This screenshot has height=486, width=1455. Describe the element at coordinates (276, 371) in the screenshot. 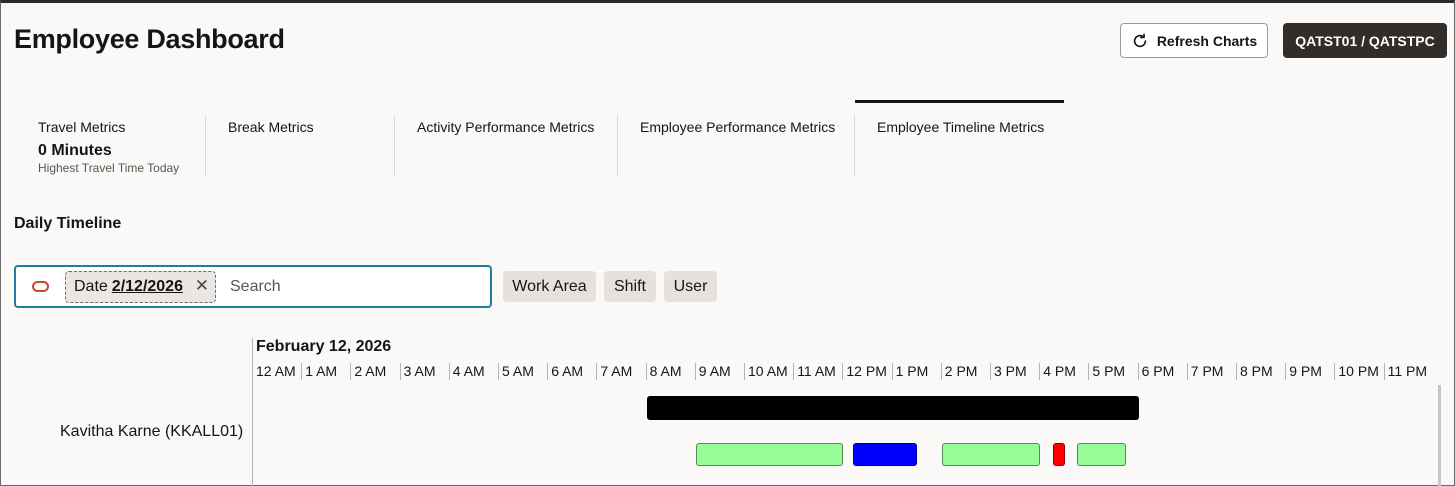

I see `timeline-hour-label: 12 AM` at that location.